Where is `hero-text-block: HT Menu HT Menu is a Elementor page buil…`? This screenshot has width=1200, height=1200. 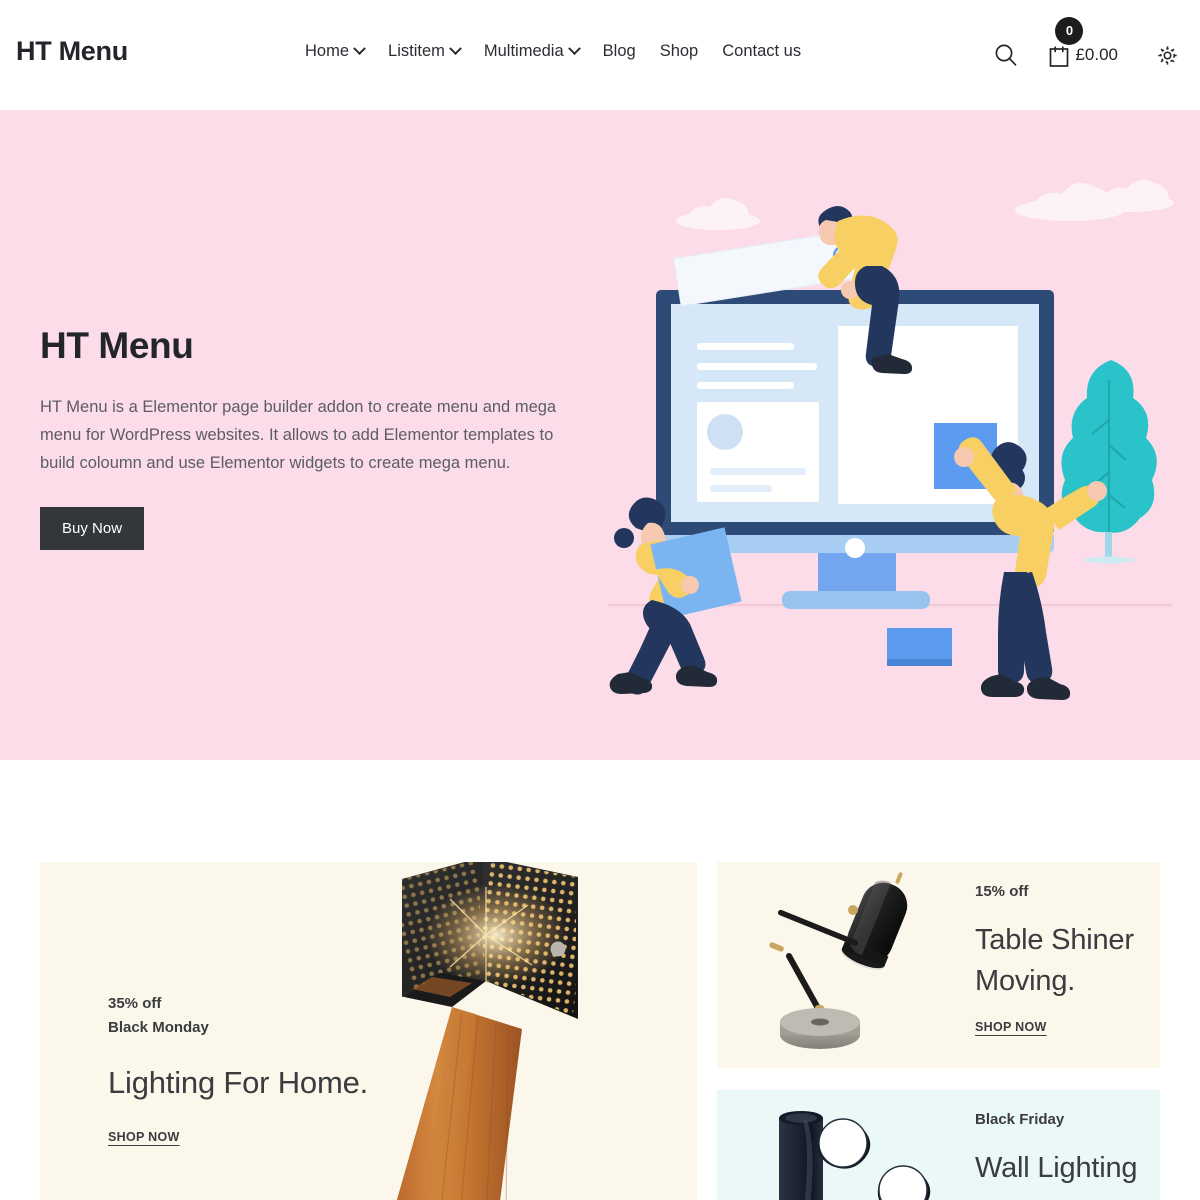 hero-text-block: HT Menu HT Menu is a Elementor page buil… is located at coordinates (320, 437).